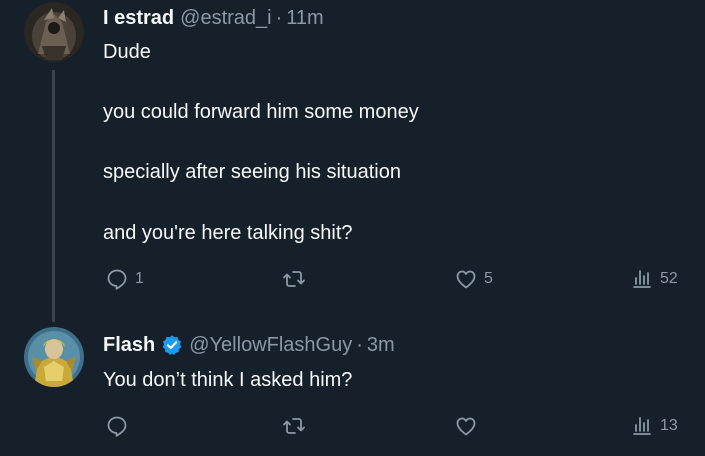 This screenshot has height=456, width=705. Describe the element at coordinates (304, 18) in the screenshot. I see `timestamp: 11m` at that location.